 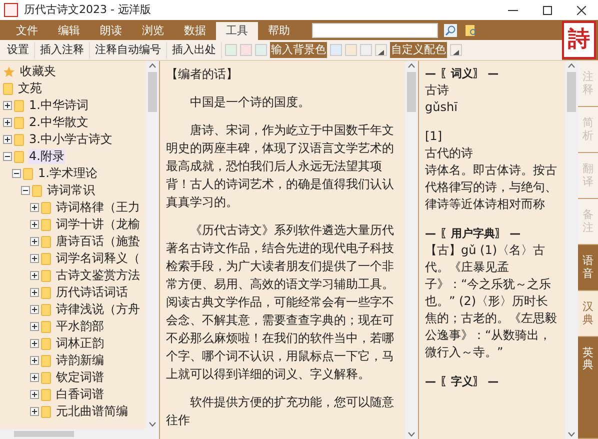 I want to click on toolbar-button: 设置, so click(x=18, y=50).